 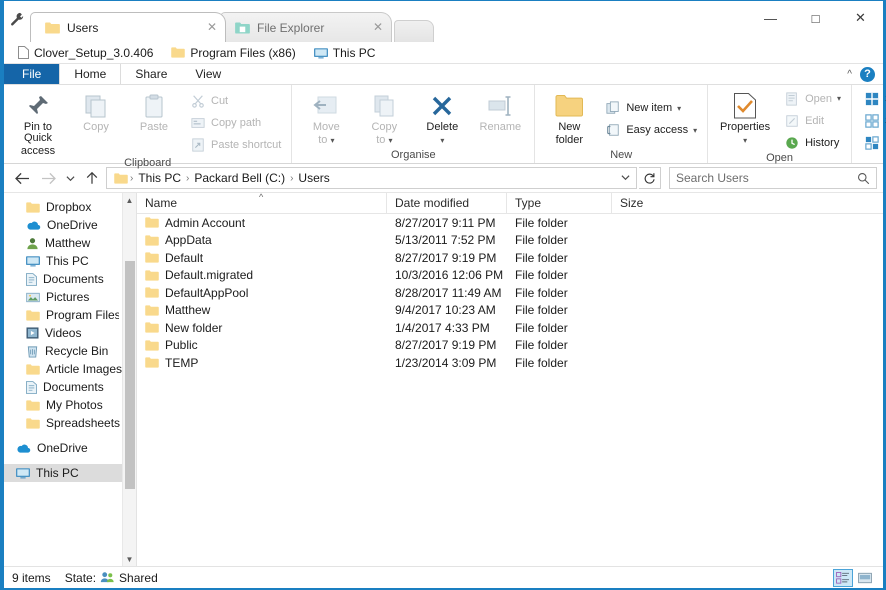 What do you see at coordinates (38, 123) in the screenshot?
I see `pin-to-quick-access-button: Pin to Quick access` at bounding box center [38, 123].